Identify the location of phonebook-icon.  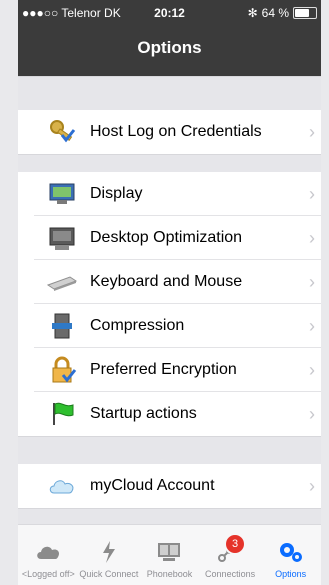
(169, 552).